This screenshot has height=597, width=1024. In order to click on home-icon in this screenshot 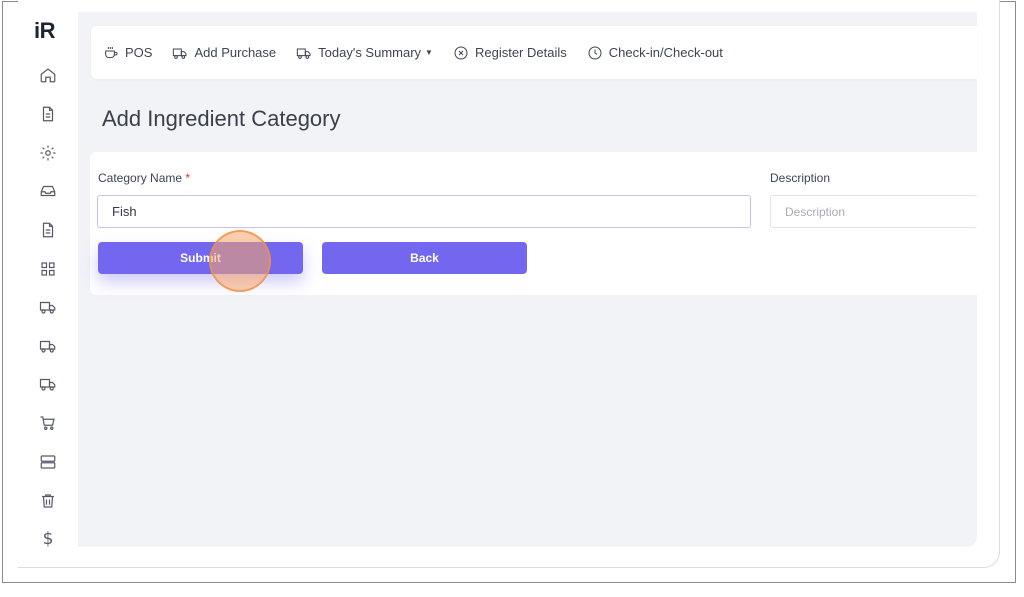, I will do `click(48, 75)`.